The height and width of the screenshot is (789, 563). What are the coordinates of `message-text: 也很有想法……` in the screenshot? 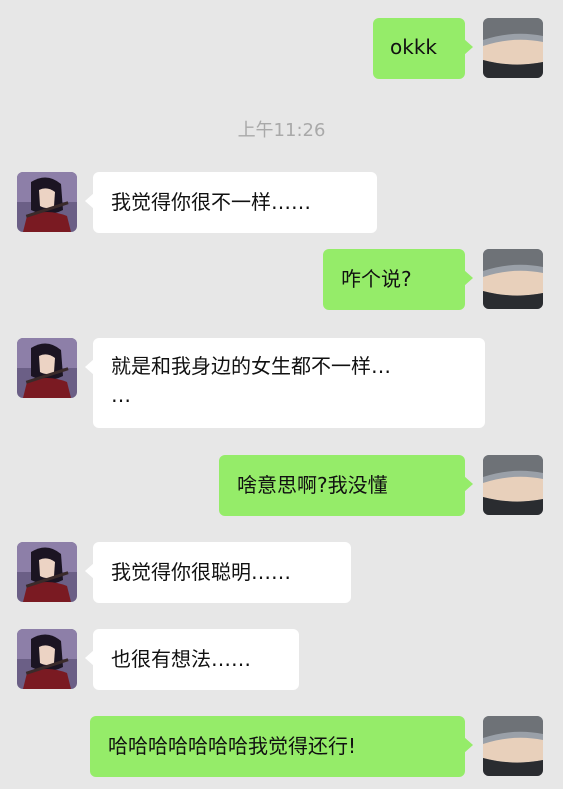 It's located at (181, 659).